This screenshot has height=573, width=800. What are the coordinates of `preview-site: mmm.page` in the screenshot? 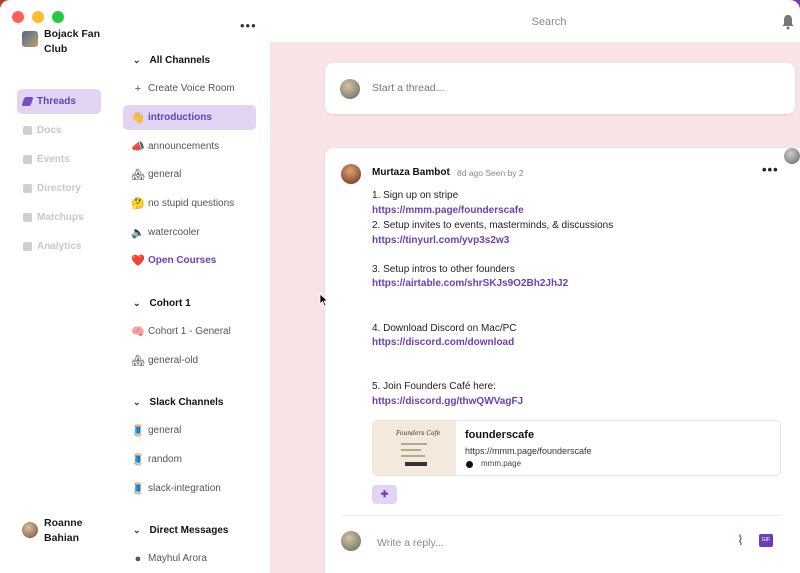 It's located at (501, 463).